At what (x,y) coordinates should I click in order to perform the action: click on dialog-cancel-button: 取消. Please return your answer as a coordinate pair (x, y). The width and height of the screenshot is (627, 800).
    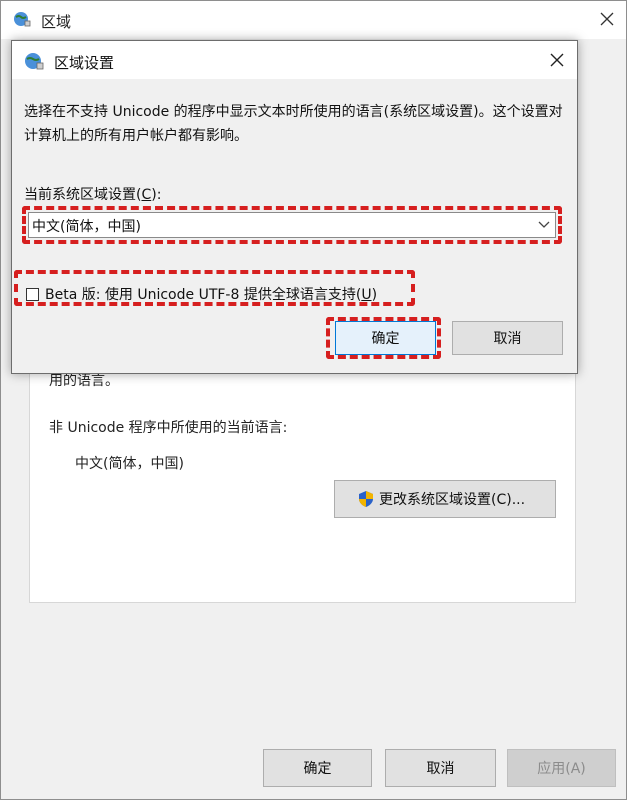
    Looking at the image, I should click on (507, 338).